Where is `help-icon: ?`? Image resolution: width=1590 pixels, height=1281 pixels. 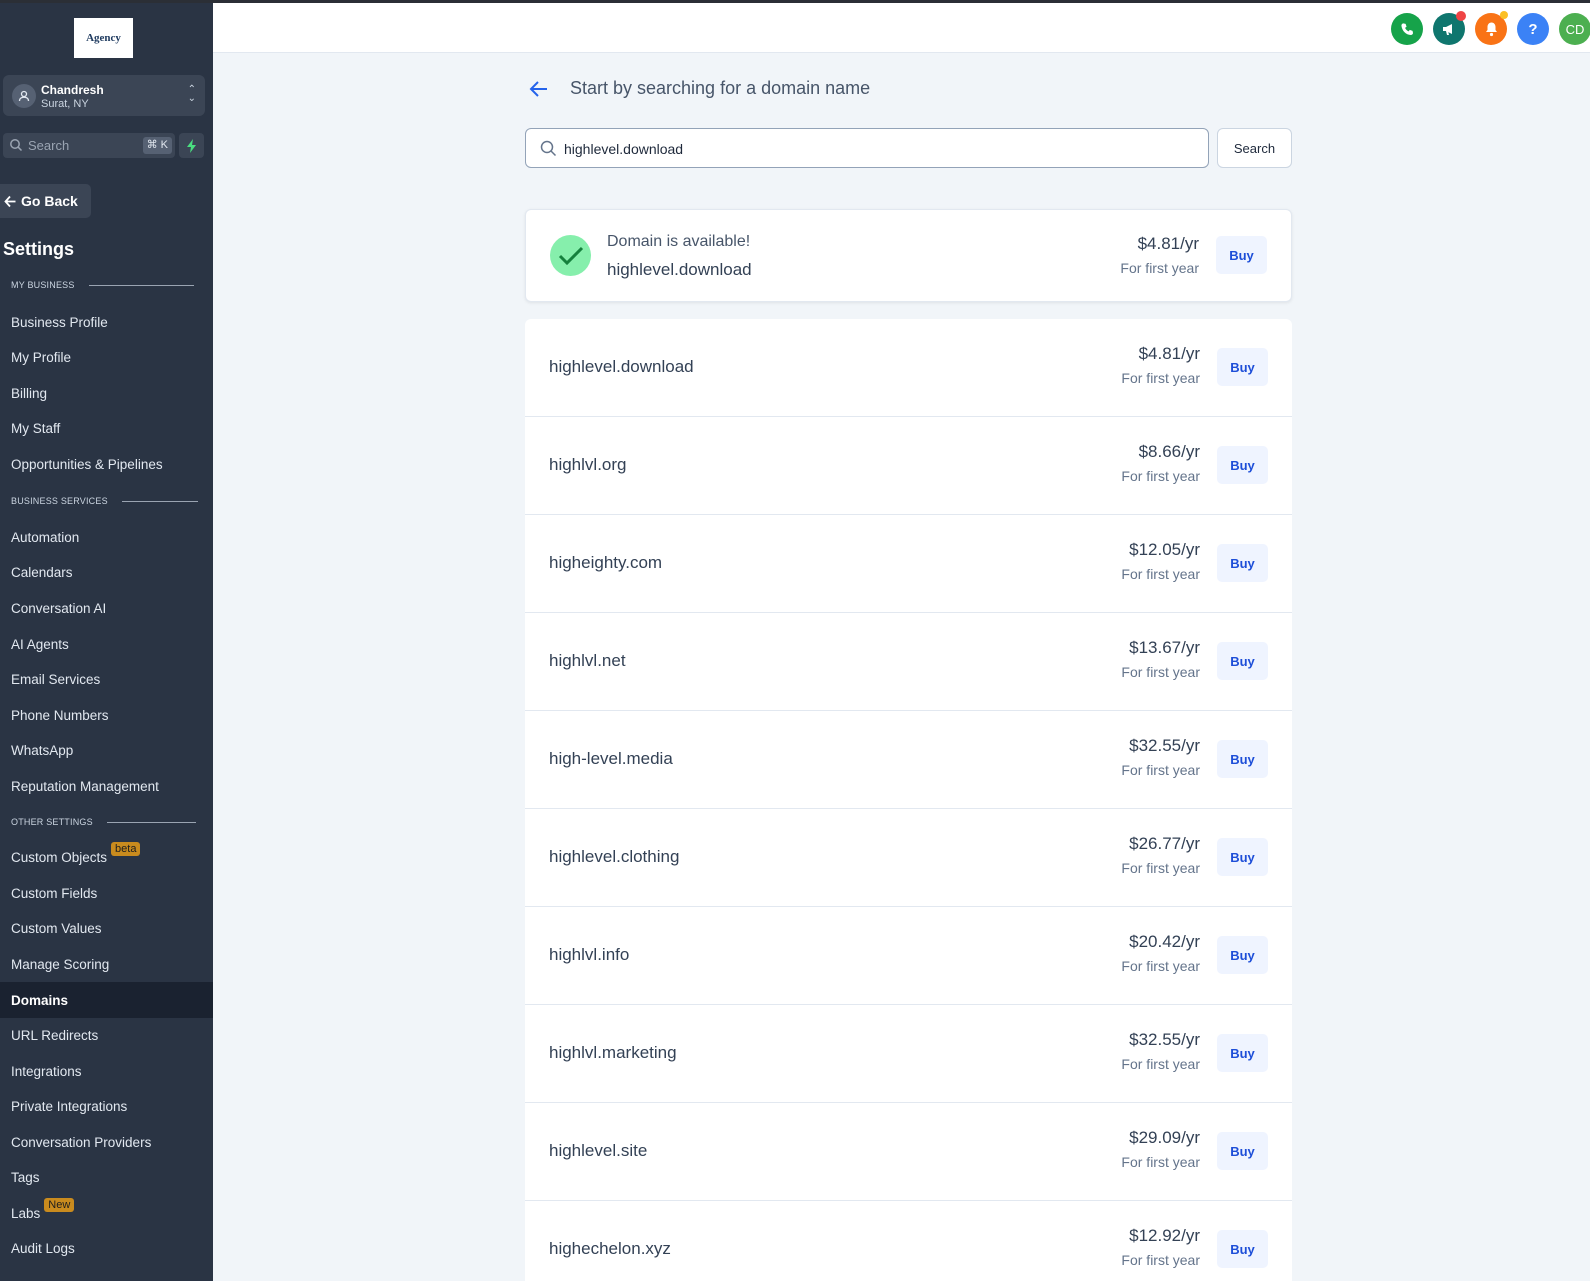 help-icon: ? is located at coordinates (1533, 29).